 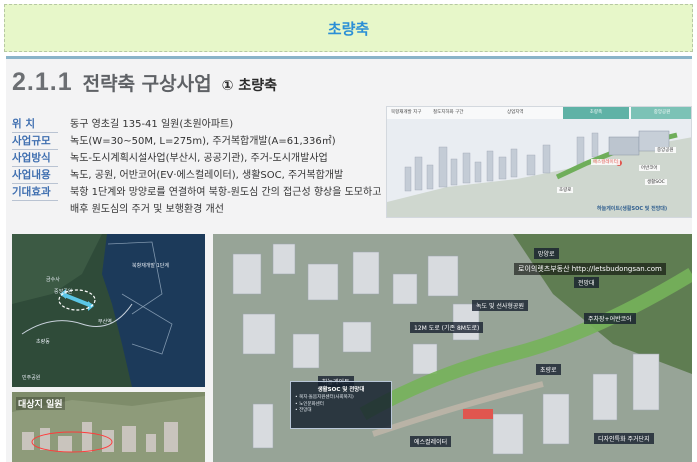 What do you see at coordinates (431, 441) in the screenshot?
I see `rendering-tag: 에스컬레이터` at bounding box center [431, 441].